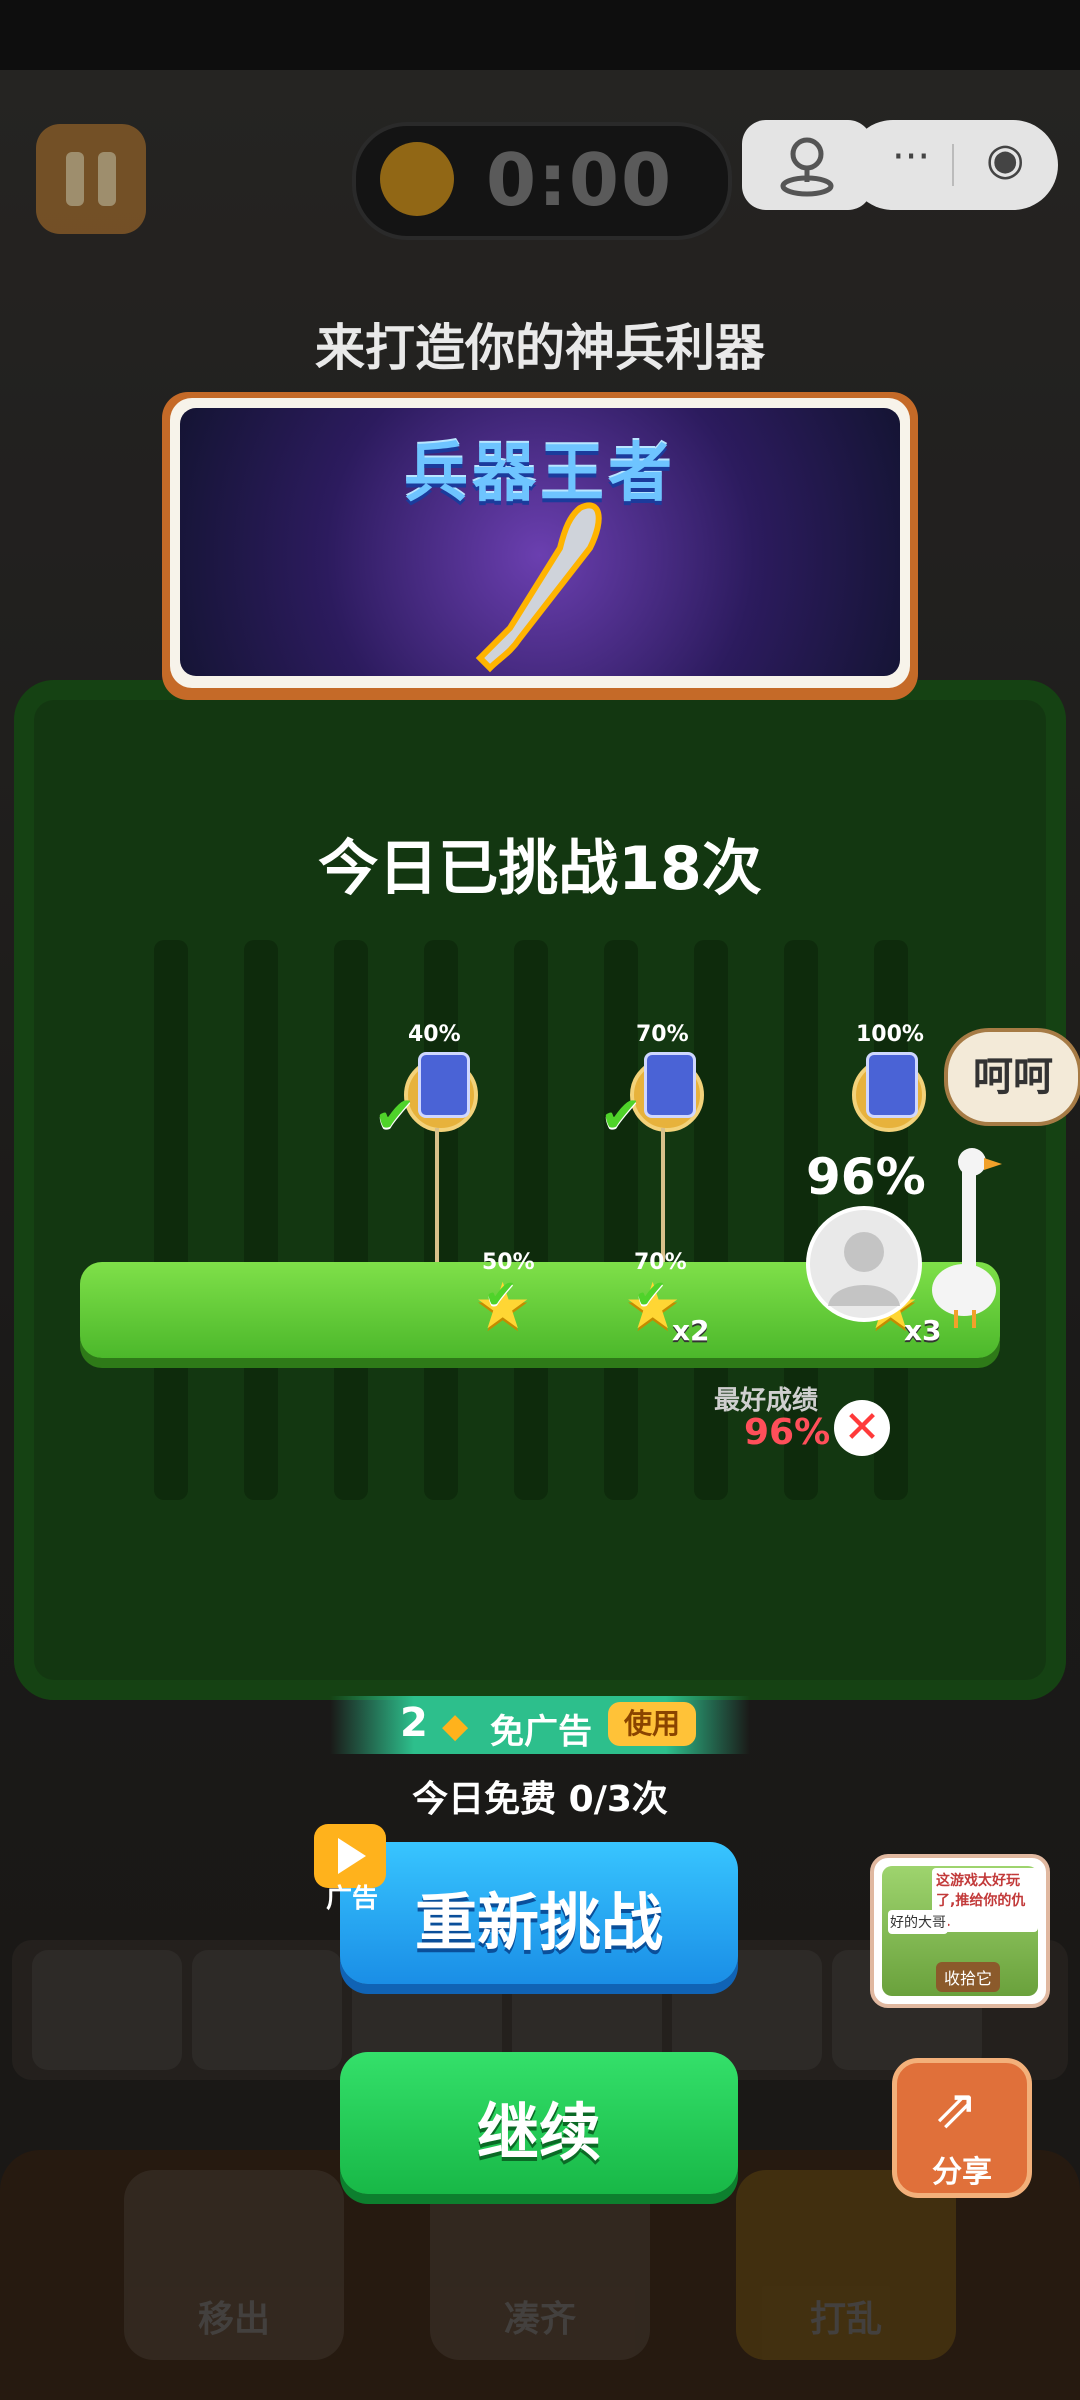  I want to click on best-score-value: 96%, so click(787, 1432).